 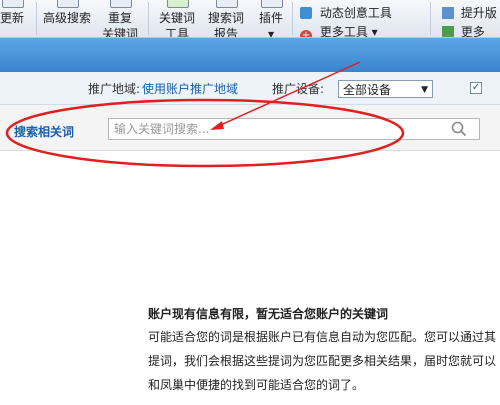 I want to click on keyword-tool-button: 关键词 工具, so click(x=177, y=18).